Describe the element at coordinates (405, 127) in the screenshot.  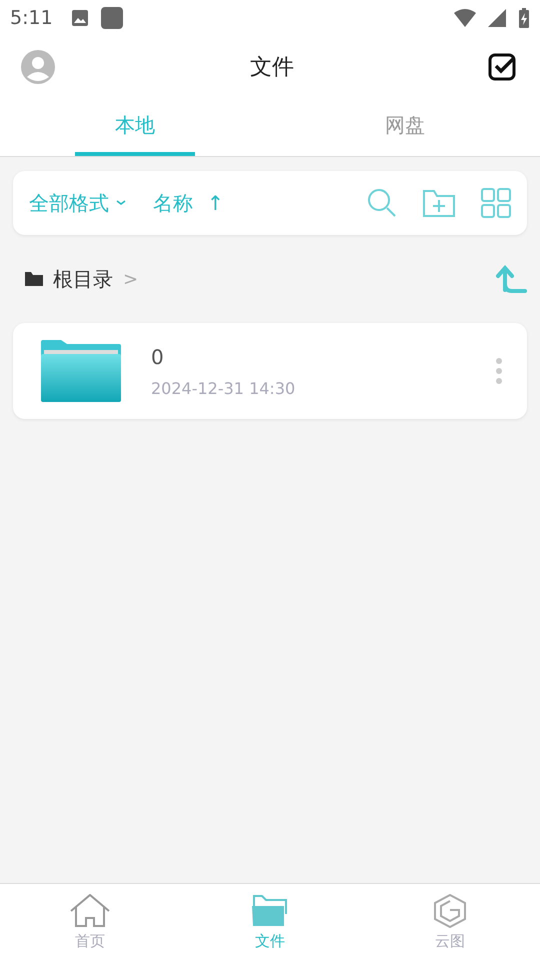
I see `tab: 网盘` at that location.